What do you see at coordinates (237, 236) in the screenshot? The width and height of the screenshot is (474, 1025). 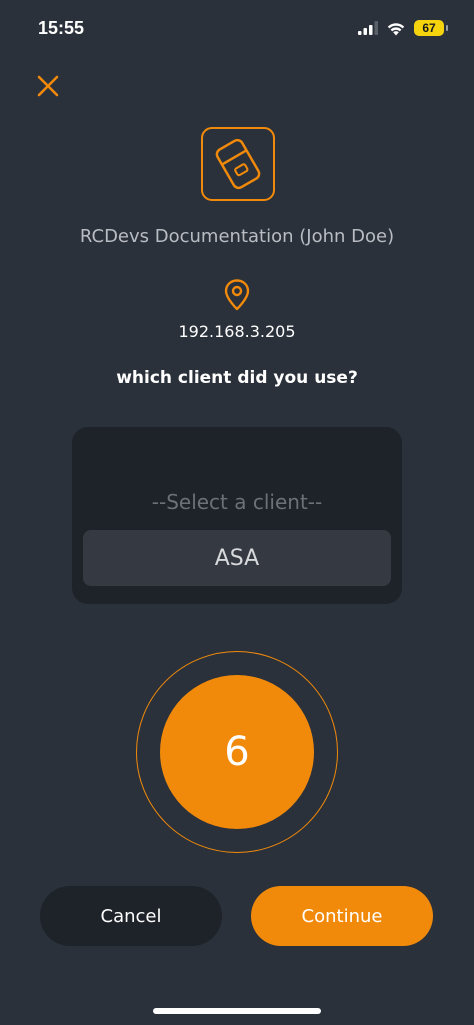 I see `app-name: RCDevs Documentation (John Doe)` at bounding box center [237, 236].